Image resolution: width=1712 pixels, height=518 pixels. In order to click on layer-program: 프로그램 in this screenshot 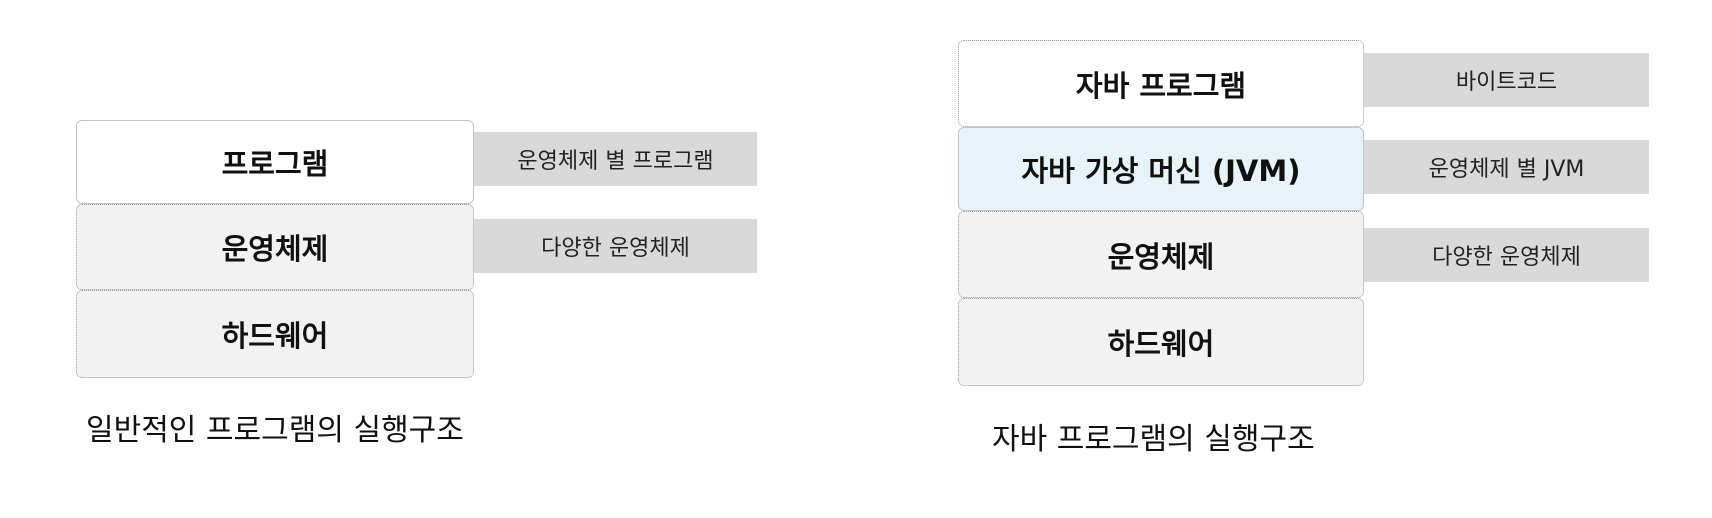, I will do `click(275, 162)`.